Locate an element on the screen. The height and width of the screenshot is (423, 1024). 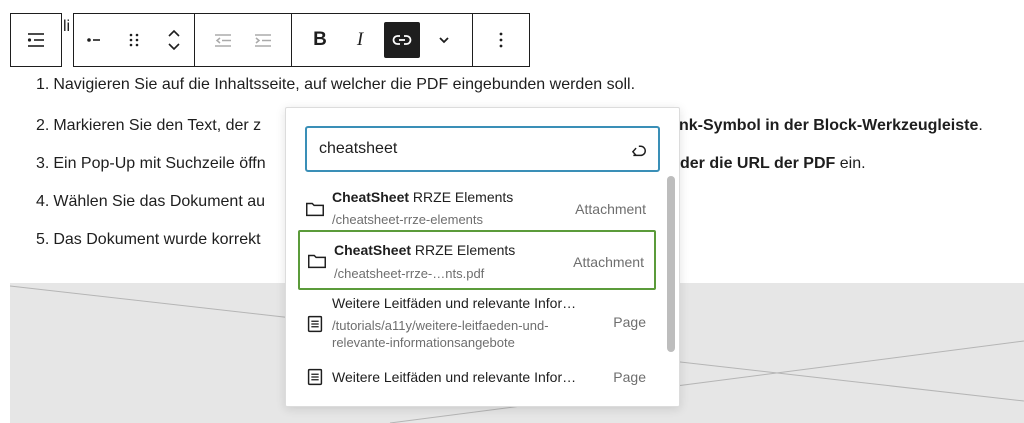
indent-button is located at coordinates (263, 40).